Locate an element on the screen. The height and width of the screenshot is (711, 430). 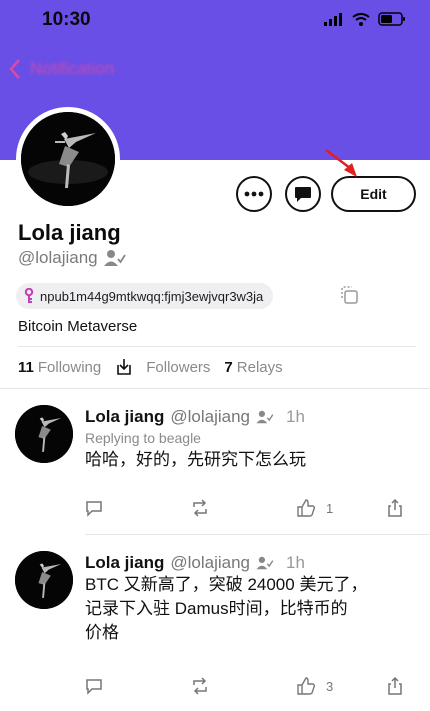
copy-icon is located at coordinates (349, 295).